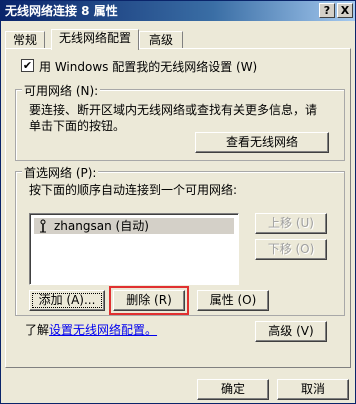 This screenshot has width=356, height=404. I want to click on use-windows-label: 用 Windows 配置我的无线网络设置 (W), so click(148, 67).